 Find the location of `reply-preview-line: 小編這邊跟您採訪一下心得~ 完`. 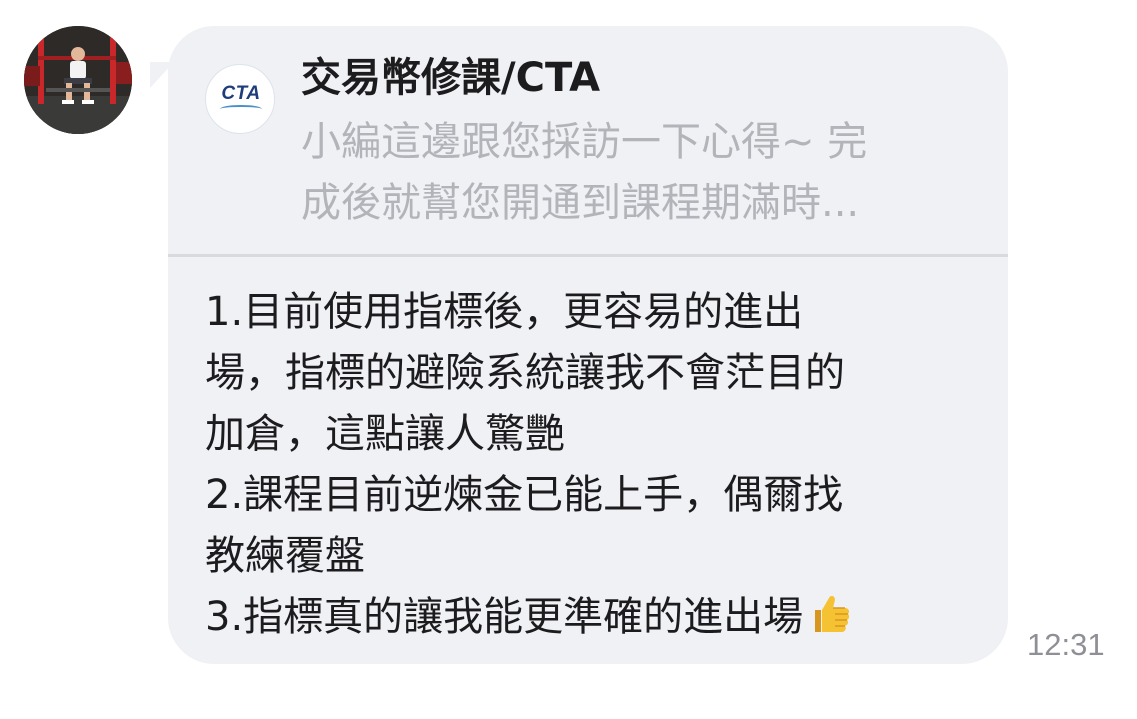

reply-preview-line: 小編這邊跟您採訪一下心得~ 完 is located at coordinates (584, 142).